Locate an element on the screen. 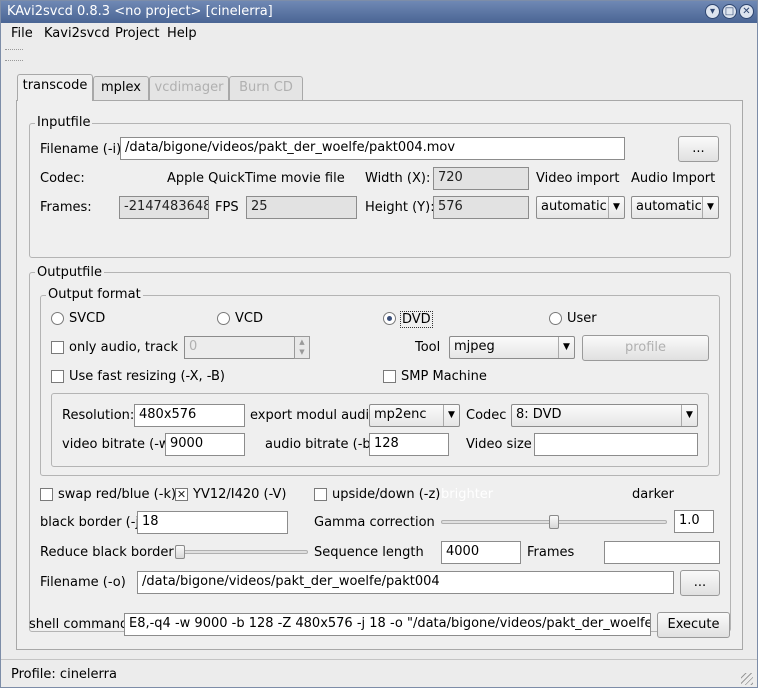  shell-command-label: shell command is located at coordinates (79, 624).